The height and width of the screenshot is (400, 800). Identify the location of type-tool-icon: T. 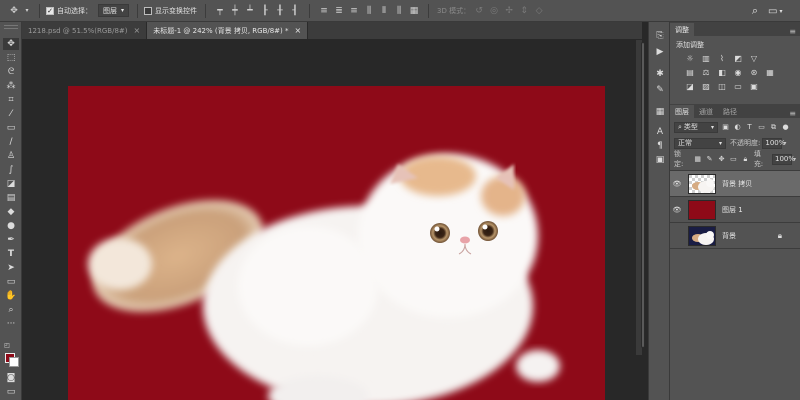
(11, 254).